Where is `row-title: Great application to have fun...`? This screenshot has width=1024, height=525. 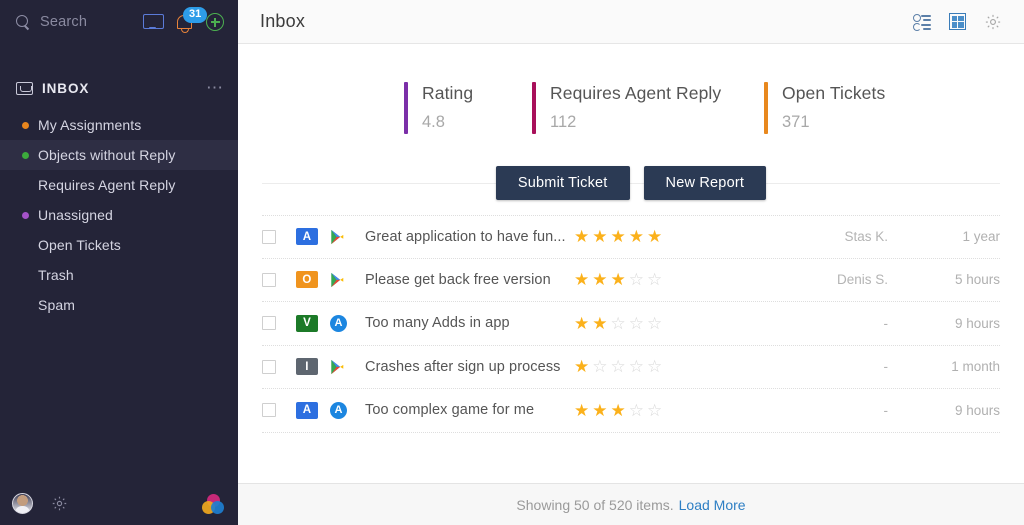 row-title: Great application to have fun... is located at coordinates (469, 237).